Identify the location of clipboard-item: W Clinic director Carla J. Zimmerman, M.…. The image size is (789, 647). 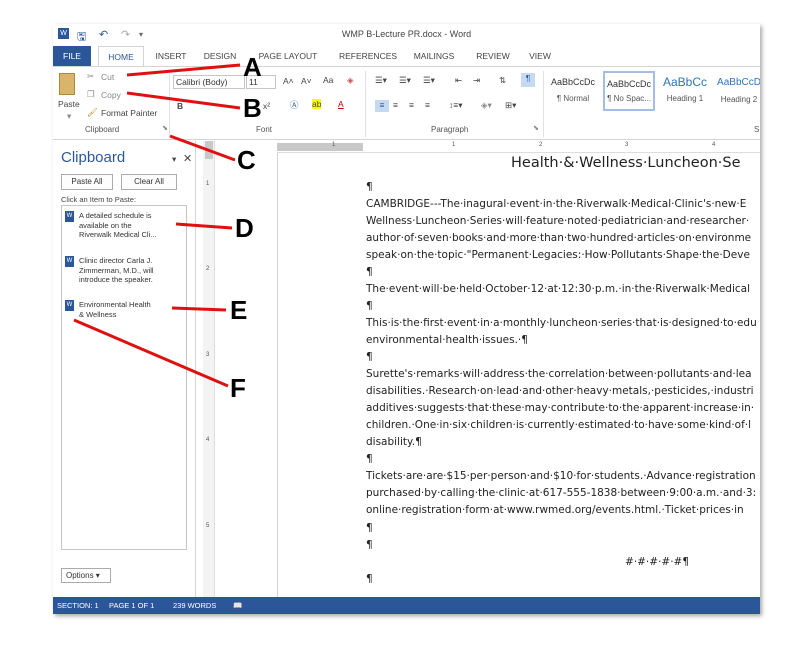
(124, 272).